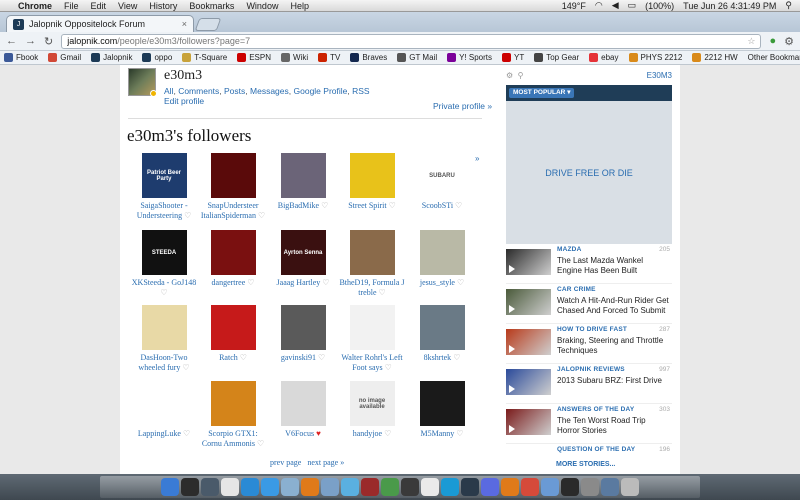 Image resolution: width=800 pixels, height=500 pixels. What do you see at coordinates (729, 6) in the screenshot?
I see `clock: Tue Jun 26 4:31:49 PM` at bounding box center [729, 6].